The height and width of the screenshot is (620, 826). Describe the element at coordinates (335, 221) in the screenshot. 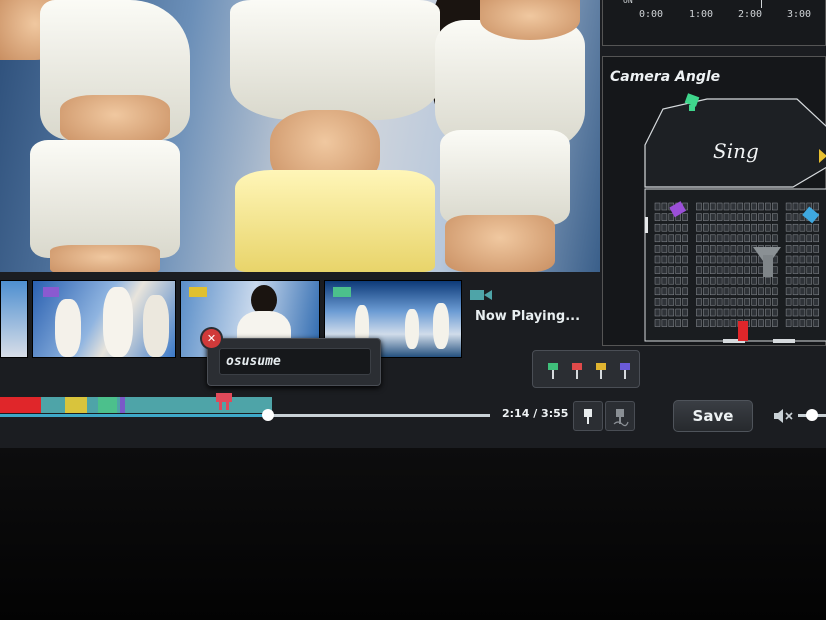

I see `performer-skirt` at that location.